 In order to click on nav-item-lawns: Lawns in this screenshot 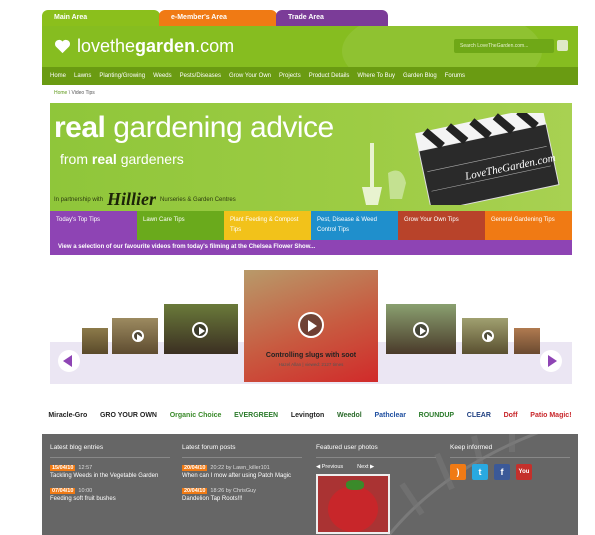, I will do `click(82, 76)`.